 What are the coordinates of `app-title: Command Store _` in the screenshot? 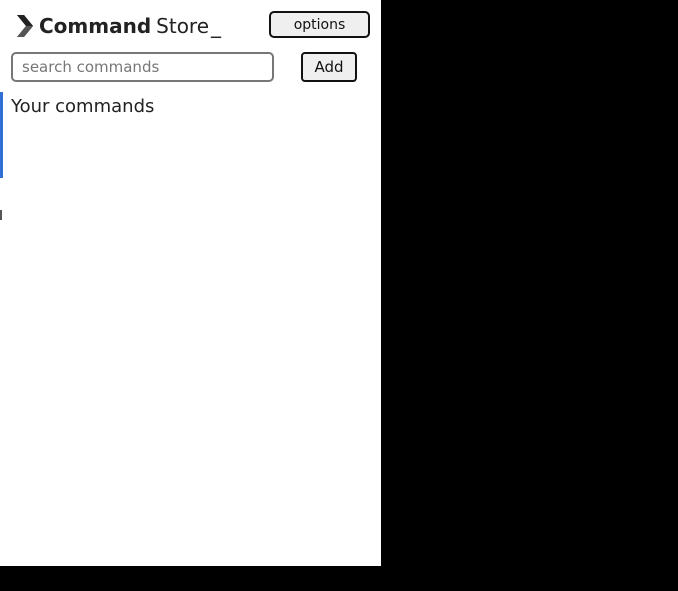 It's located at (130, 26).